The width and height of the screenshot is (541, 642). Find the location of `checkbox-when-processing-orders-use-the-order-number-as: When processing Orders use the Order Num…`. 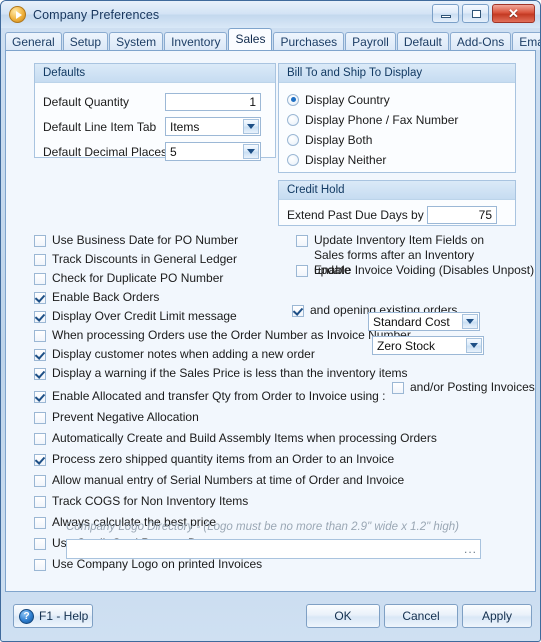

checkbox-when-processing-orders-use-the-order-number-as: When processing Orders use the Order Num… is located at coordinates (222, 335).